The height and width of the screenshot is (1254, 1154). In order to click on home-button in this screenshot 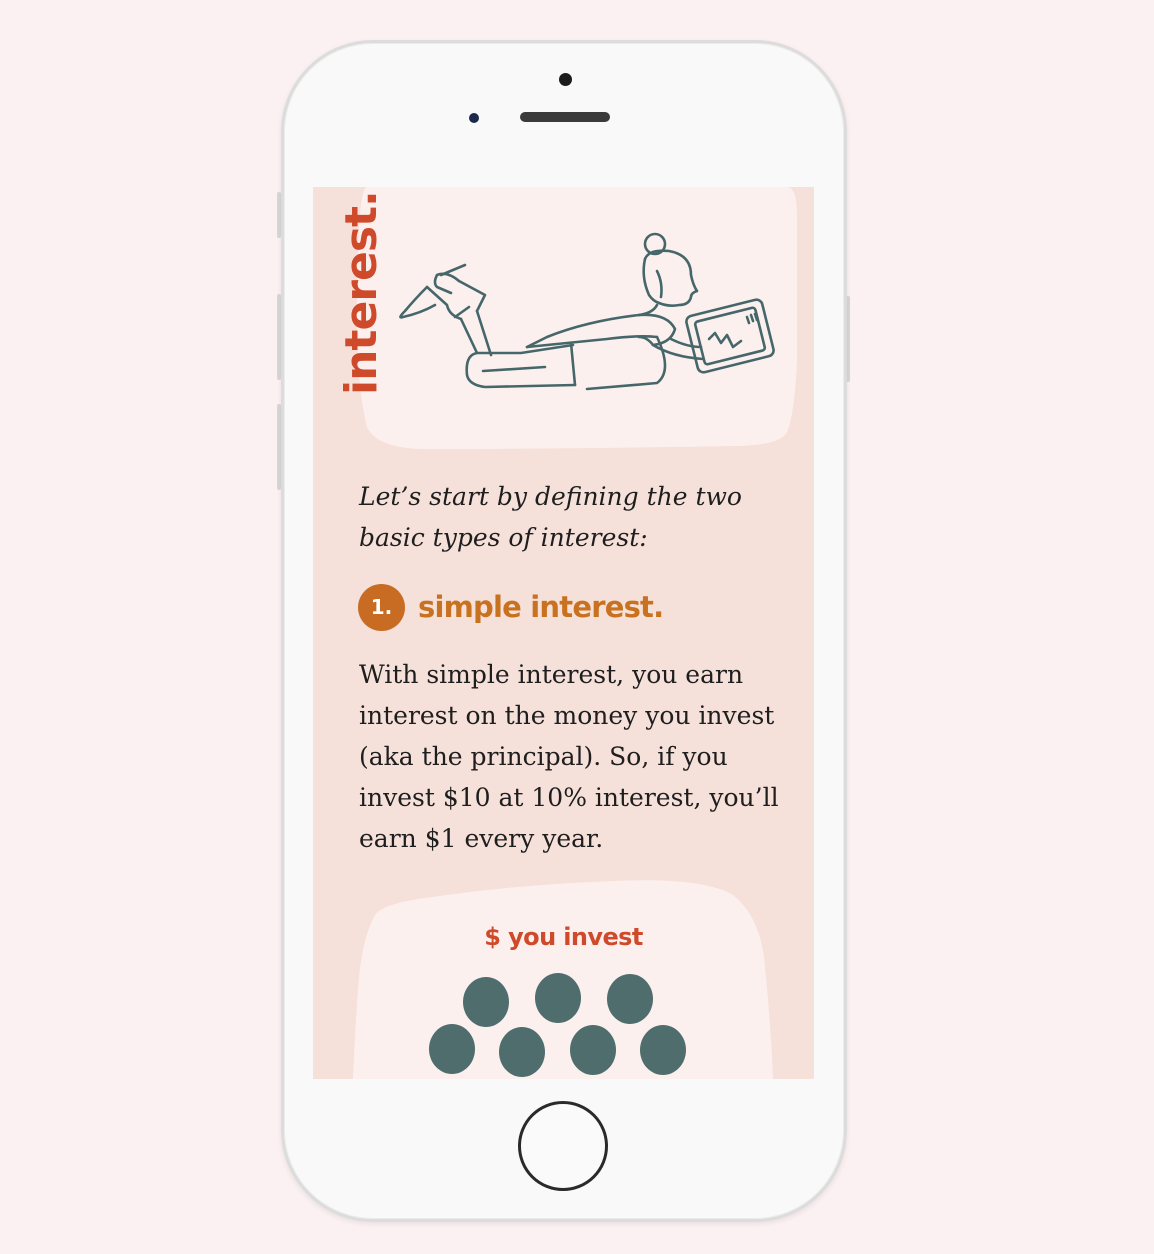, I will do `click(563, 1146)`.